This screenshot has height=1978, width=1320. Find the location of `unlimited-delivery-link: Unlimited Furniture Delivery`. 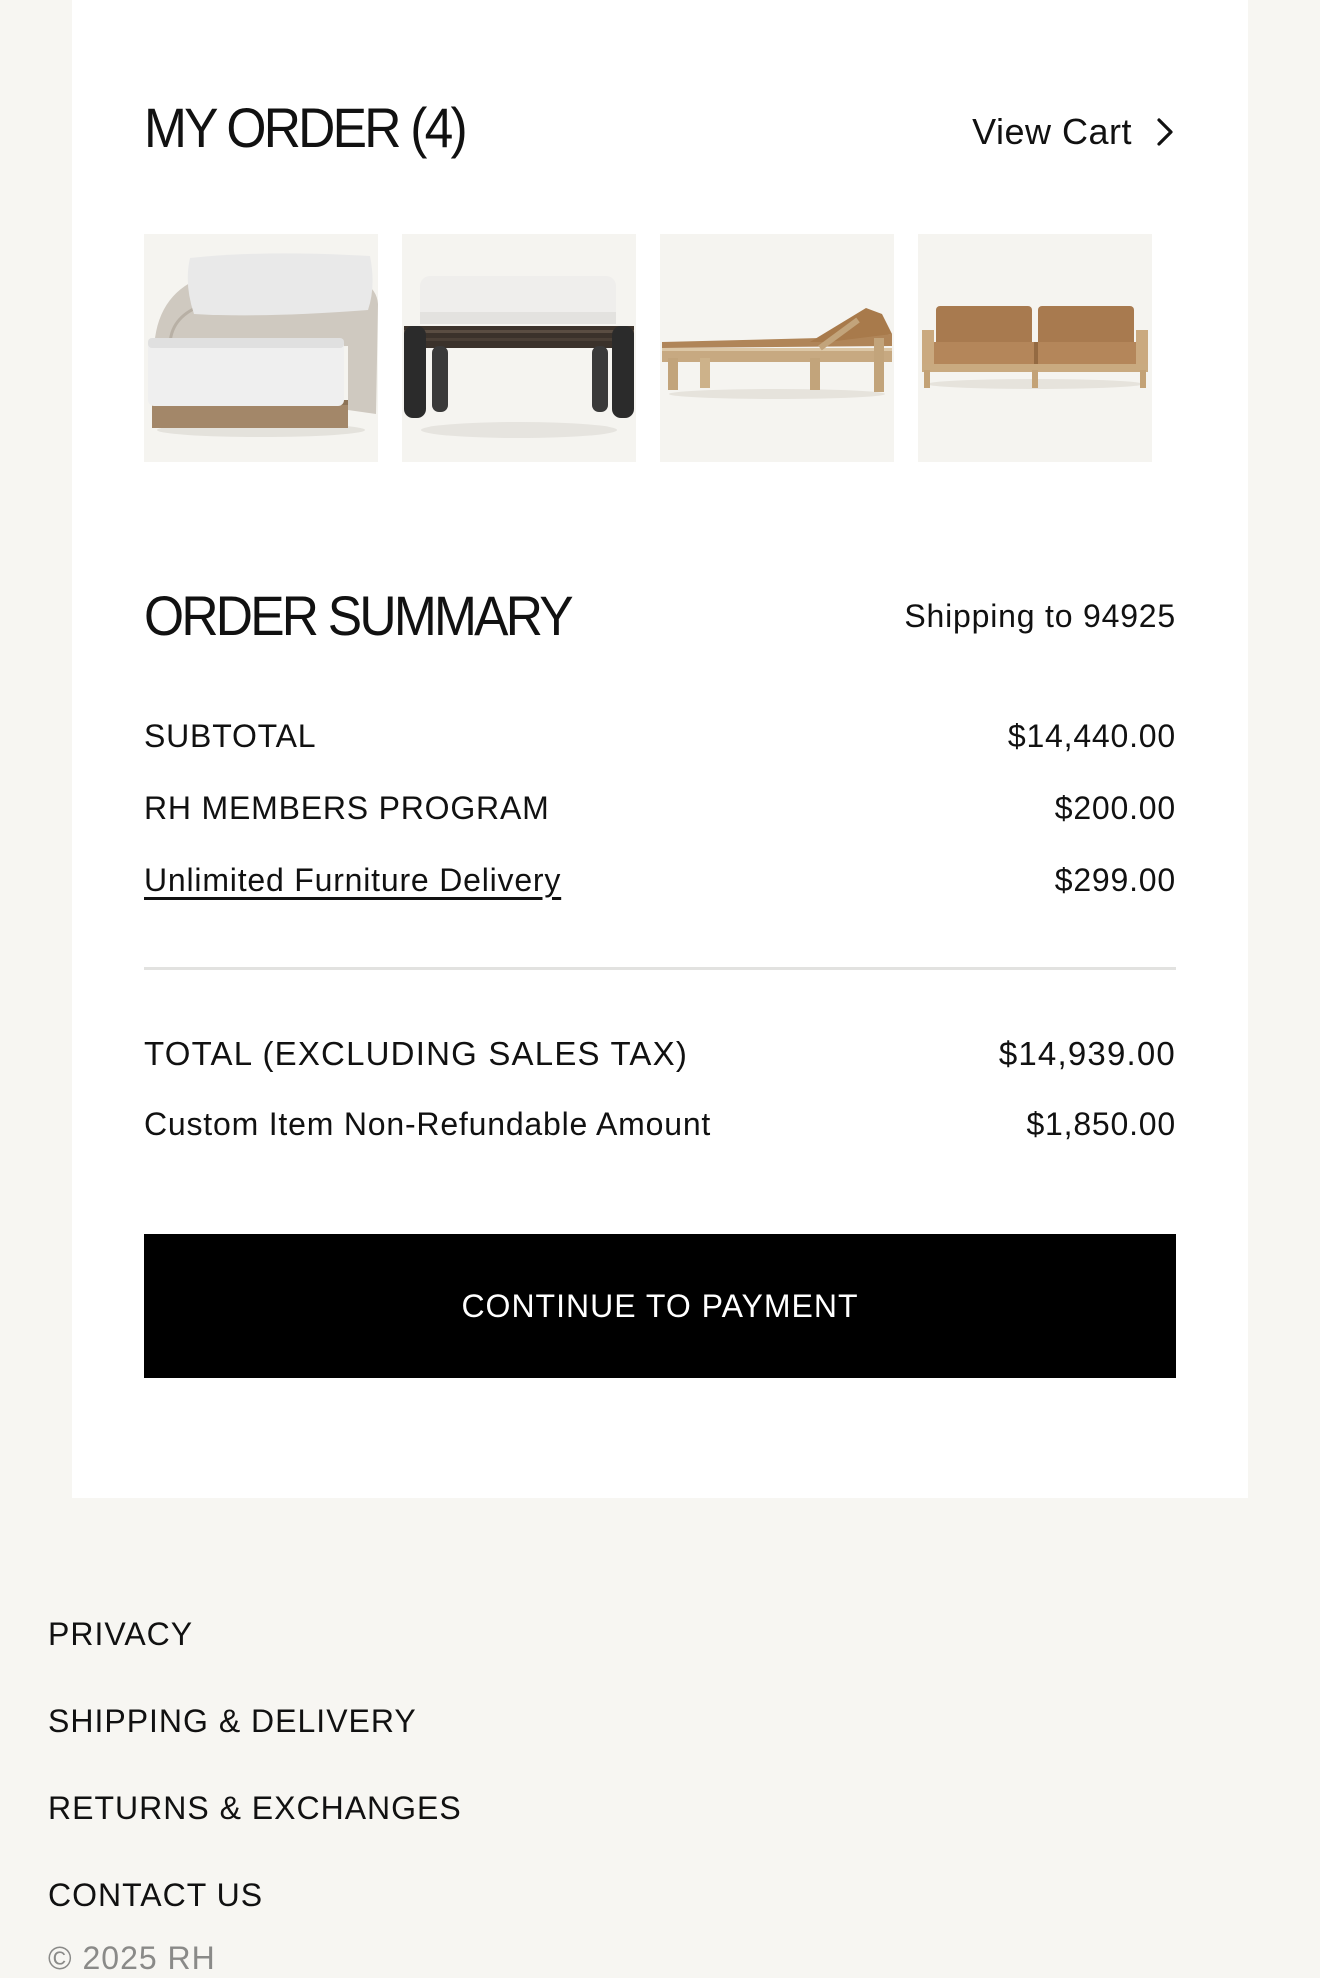

unlimited-delivery-link: Unlimited Furniture Delivery is located at coordinates (352, 880).